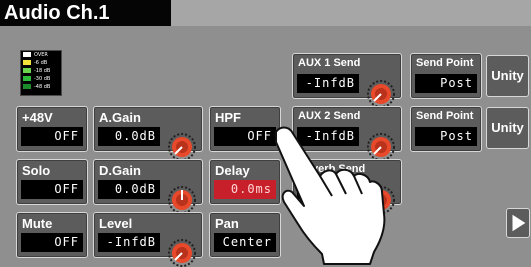 The image size is (531, 267). I want to click on label-aux1: AUX 1 Send, so click(329, 63).